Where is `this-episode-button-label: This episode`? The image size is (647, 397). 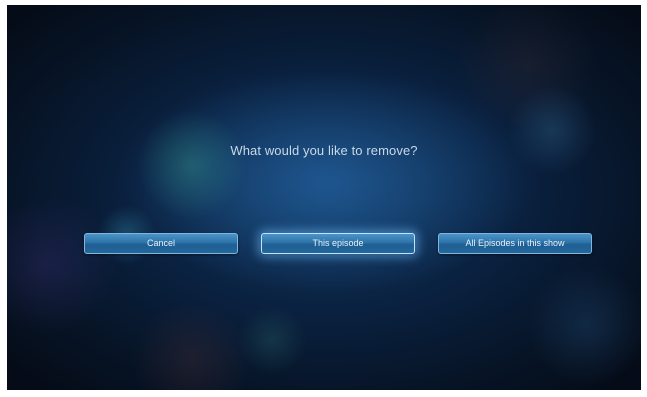
this-episode-button-label: This episode is located at coordinates (338, 243).